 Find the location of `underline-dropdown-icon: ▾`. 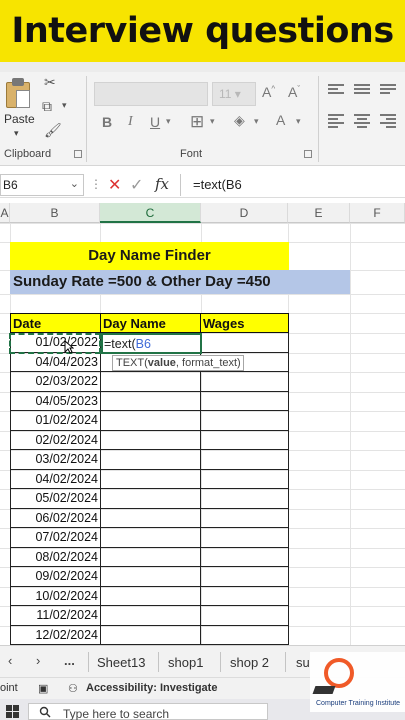

underline-dropdown-icon: ▾ is located at coordinates (168, 121).